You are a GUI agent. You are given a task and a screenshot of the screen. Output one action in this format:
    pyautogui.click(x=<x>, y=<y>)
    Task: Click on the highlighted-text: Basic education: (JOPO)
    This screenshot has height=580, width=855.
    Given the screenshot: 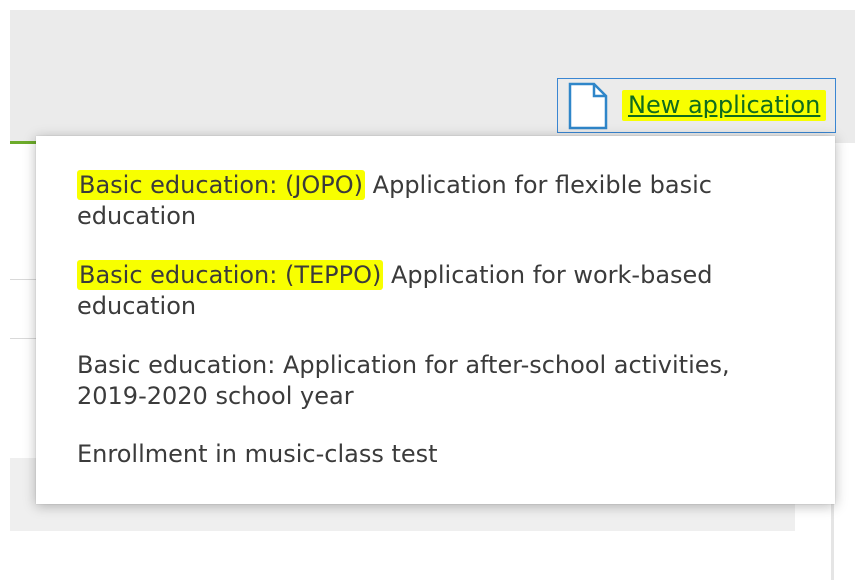 What is the action you would take?
    pyautogui.click(x=221, y=185)
    